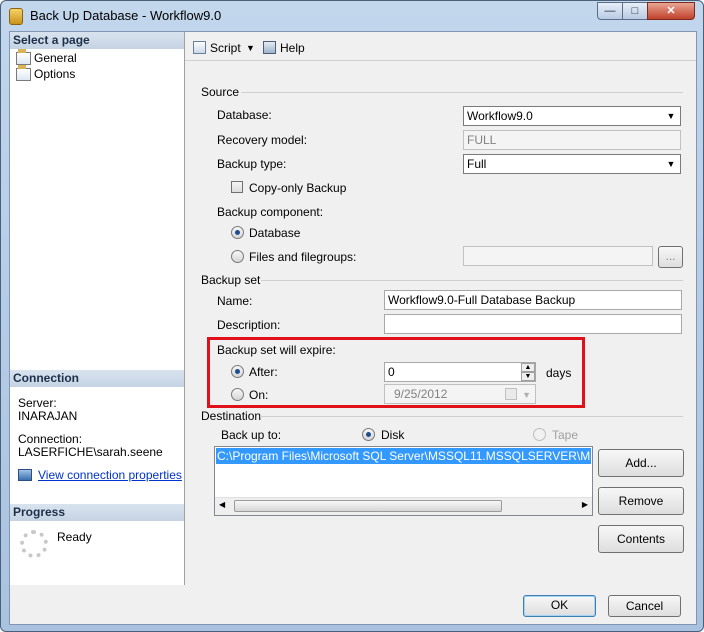 This screenshot has width=704, height=632. What do you see at coordinates (500, 116) in the screenshot?
I see `database-value: Workflow9.0` at bounding box center [500, 116].